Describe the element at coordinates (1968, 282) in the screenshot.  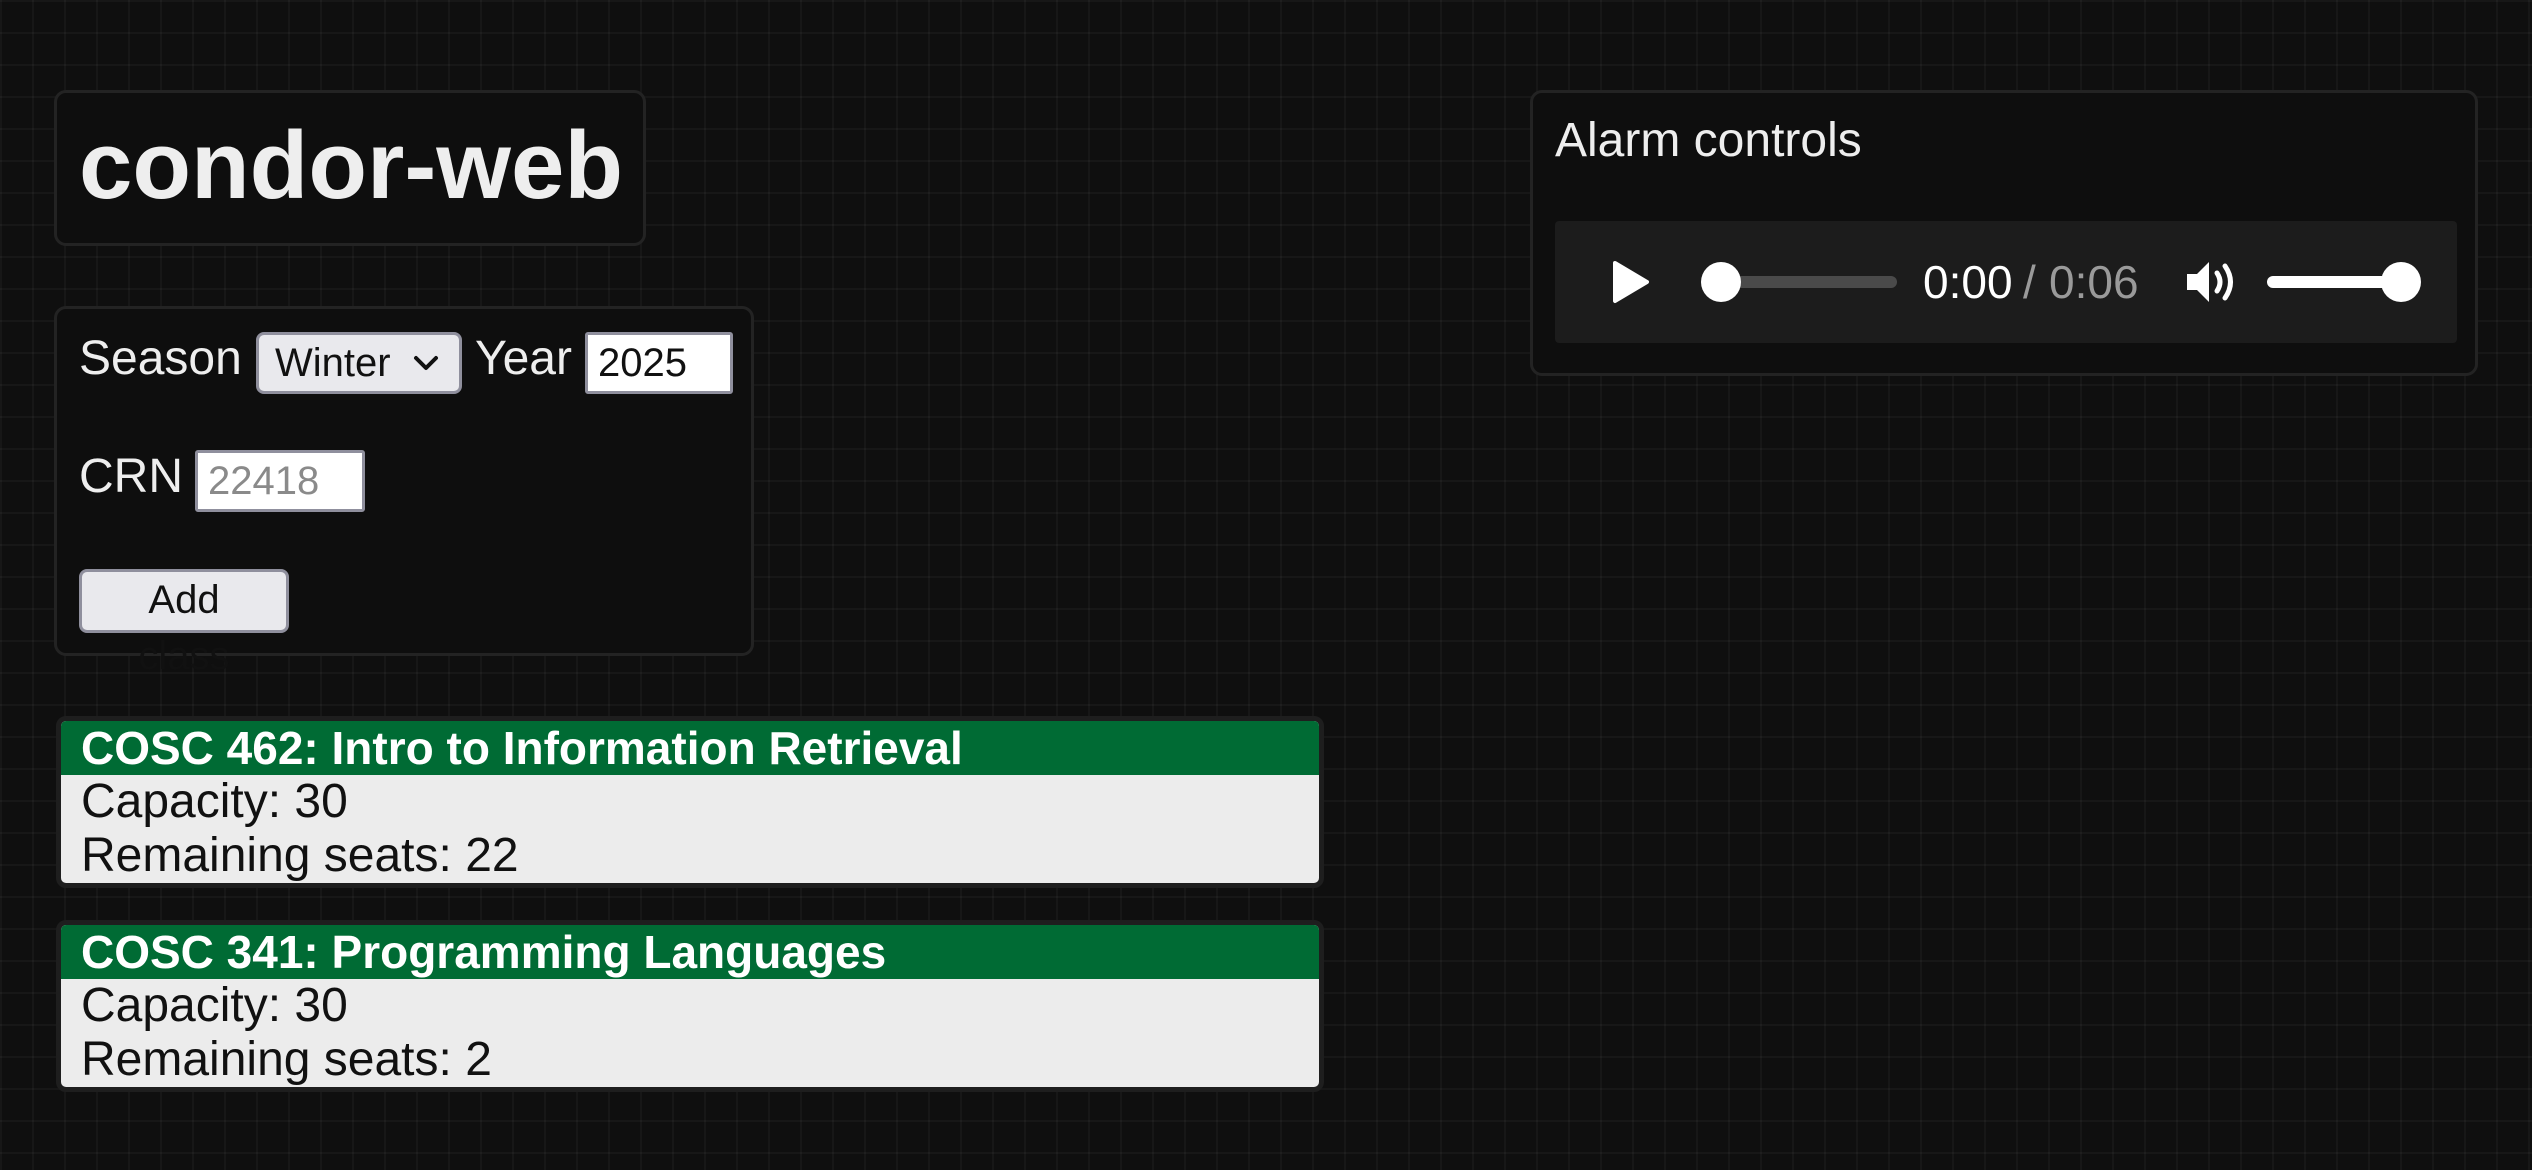
I see `current-time: 0:00` at that location.